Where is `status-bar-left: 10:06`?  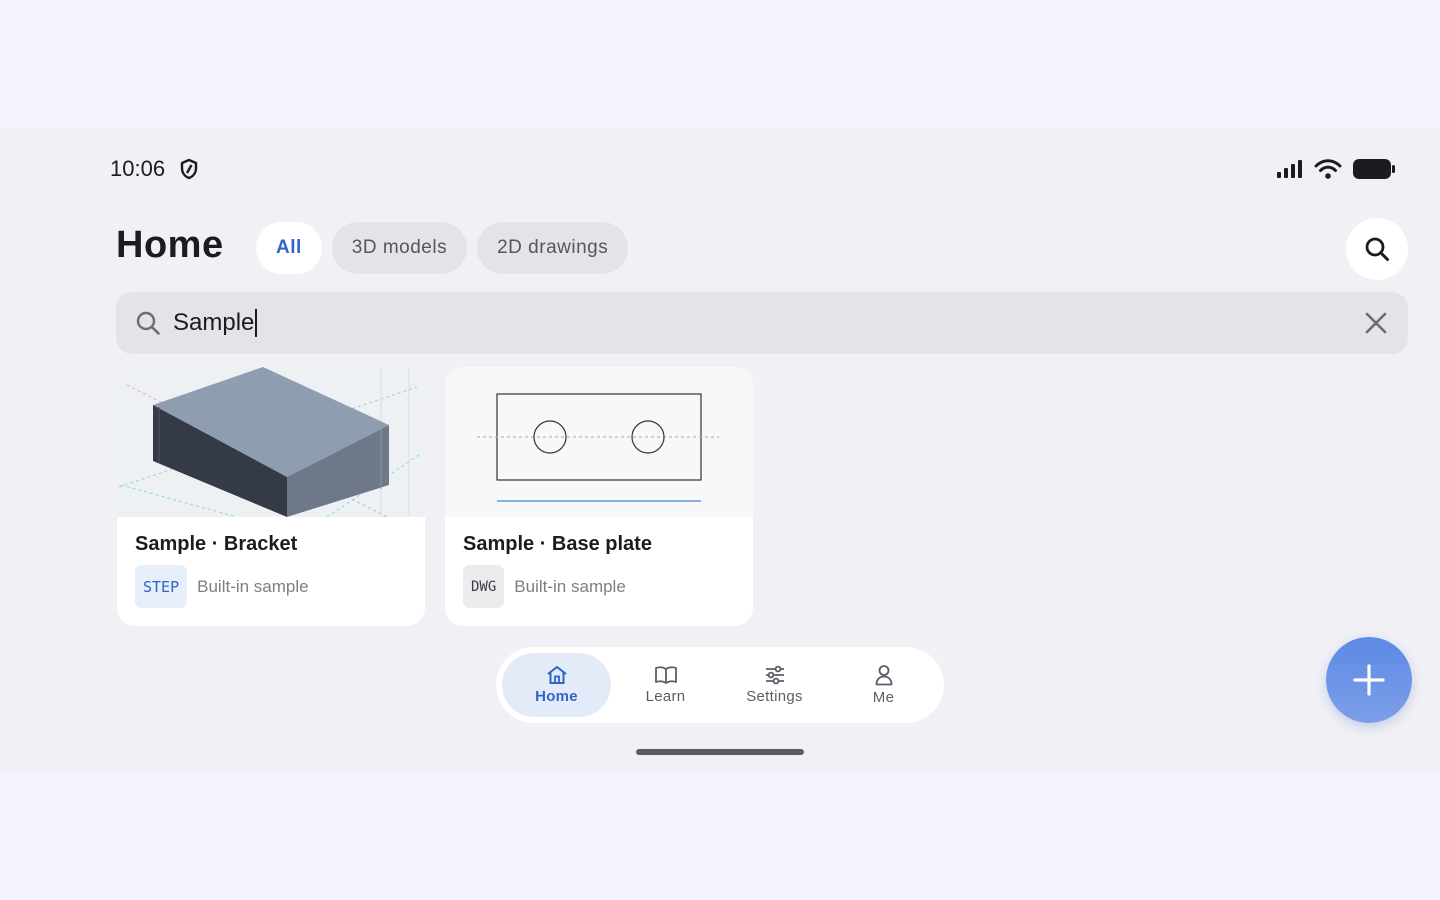
status-bar-left: 10:06 is located at coordinates (154, 169).